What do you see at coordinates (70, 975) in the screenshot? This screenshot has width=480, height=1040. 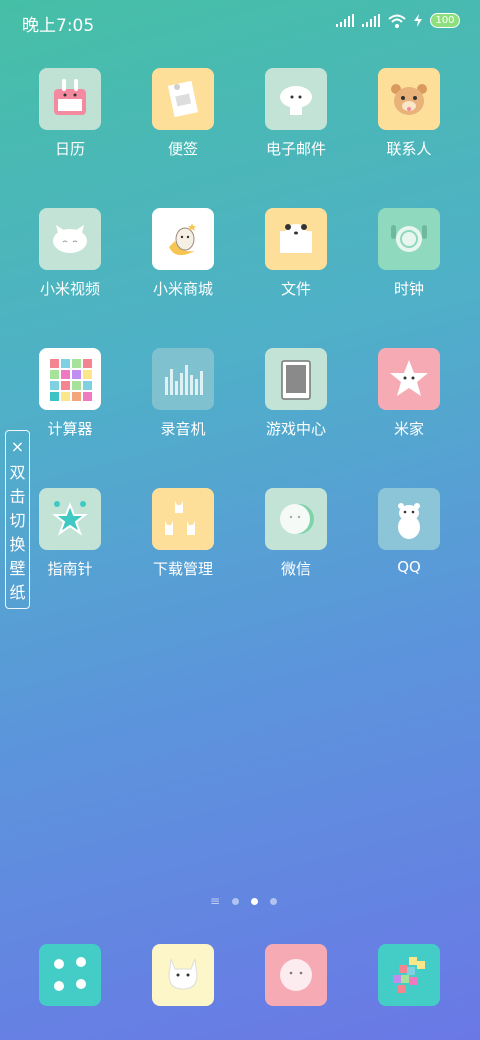 I see `flower-icon` at bounding box center [70, 975].